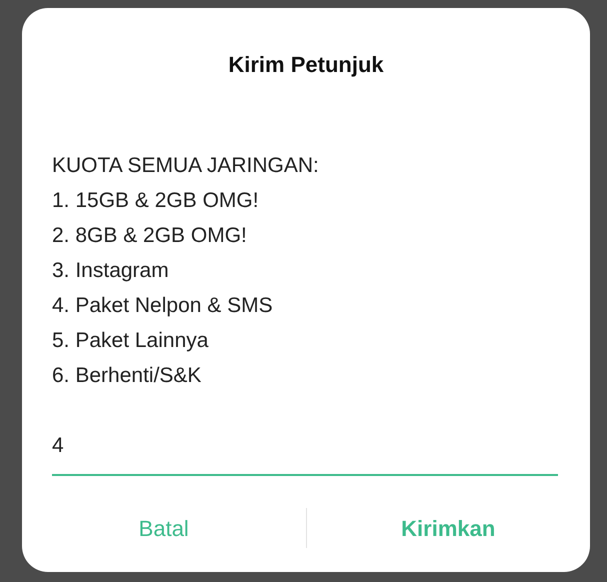 The height and width of the screenshot is (582, 607). I want to click on send-button: Kirimkan, so click(448, 528).